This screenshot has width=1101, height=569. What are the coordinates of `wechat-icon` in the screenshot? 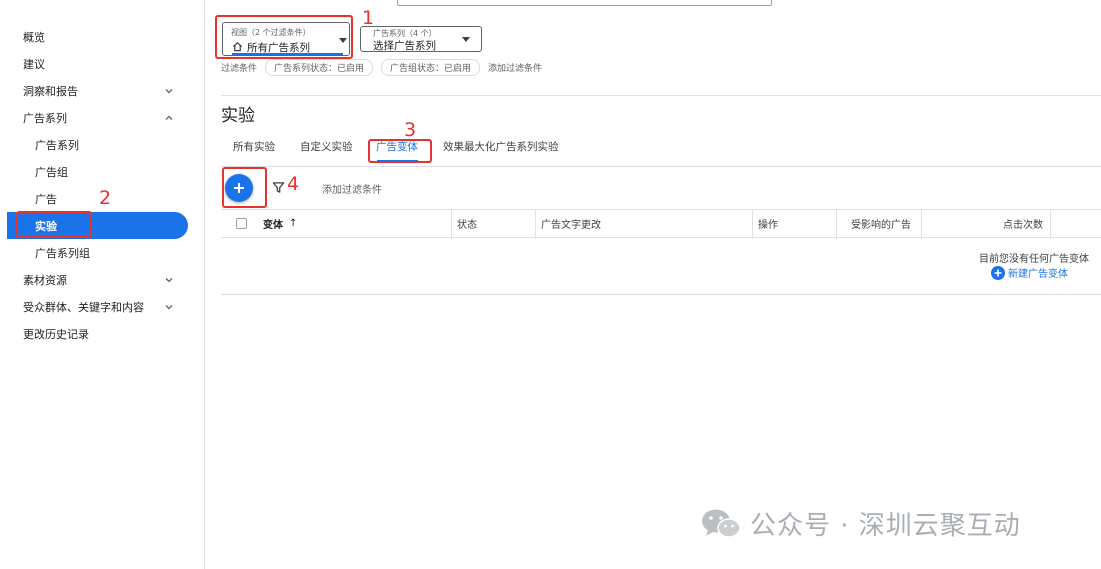 It's located at (721, 523).